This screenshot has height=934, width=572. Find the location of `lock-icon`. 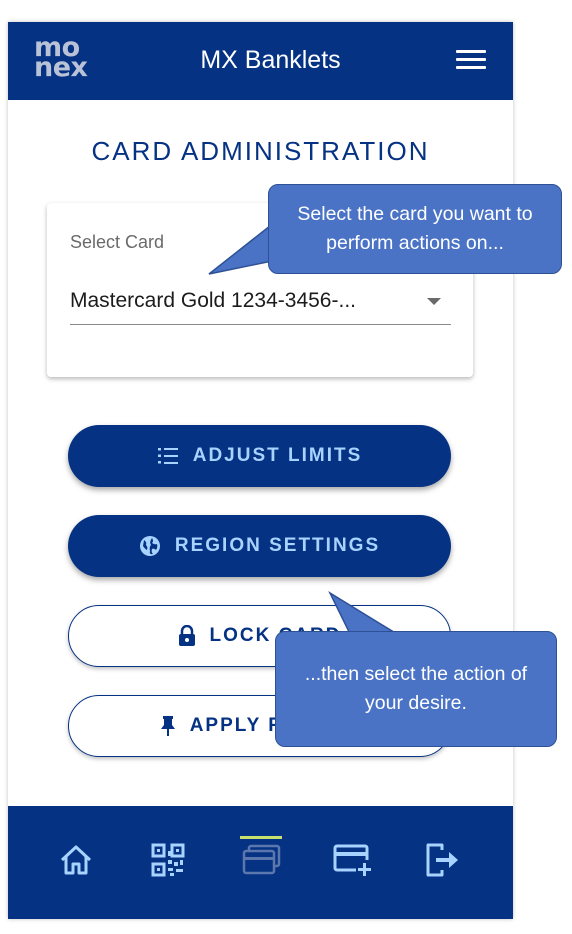

lock-icon is located at coordinates (187, 636).